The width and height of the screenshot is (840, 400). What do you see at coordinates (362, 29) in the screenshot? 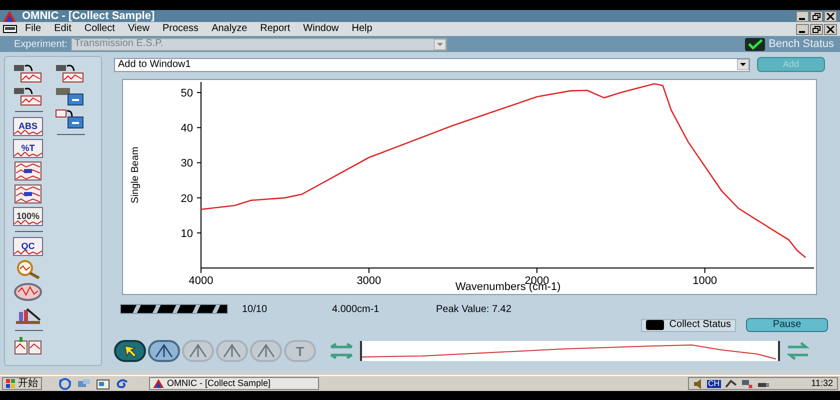
I see `menu-item: Help` at bounding box center [362, 29].